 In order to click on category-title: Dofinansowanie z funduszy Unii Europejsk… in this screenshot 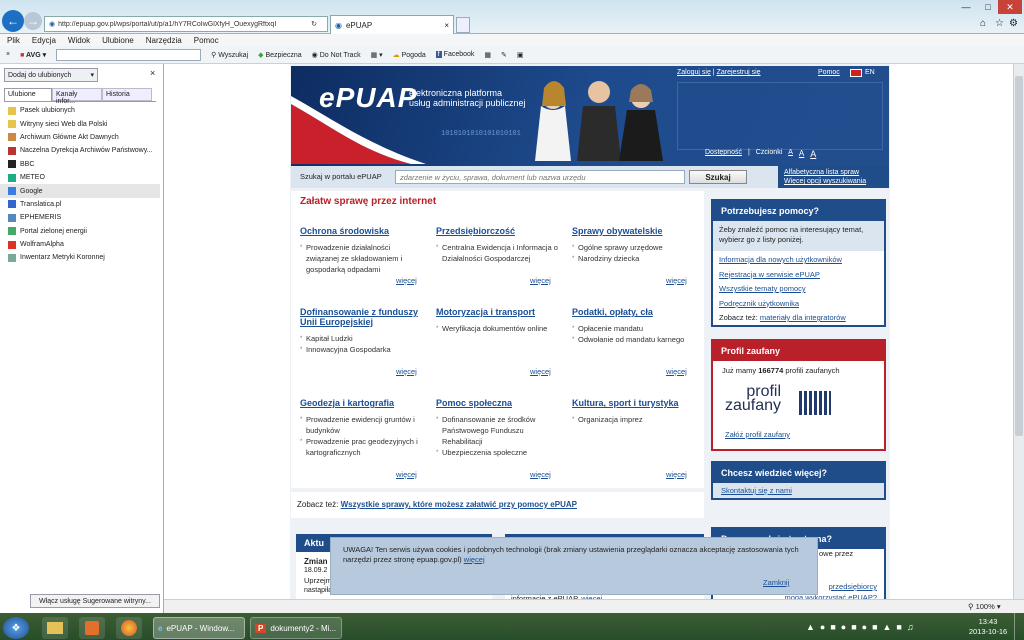, I will do `click(361, 317)`.